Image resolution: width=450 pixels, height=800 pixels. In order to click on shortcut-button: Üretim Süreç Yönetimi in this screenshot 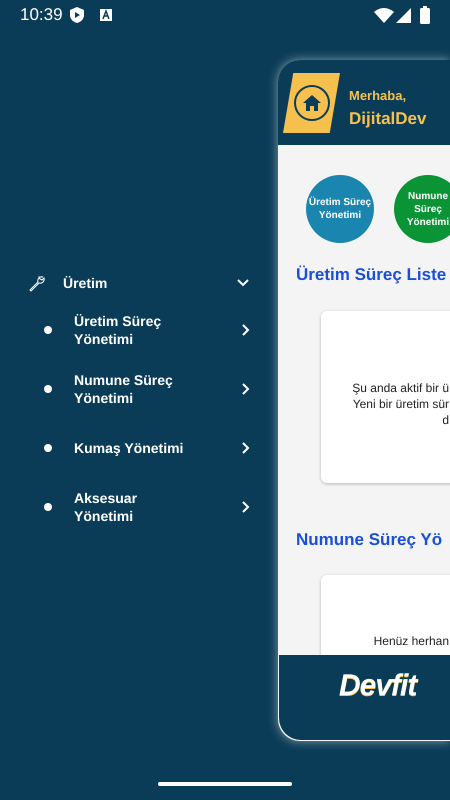, I will do `click(340, 209)`.